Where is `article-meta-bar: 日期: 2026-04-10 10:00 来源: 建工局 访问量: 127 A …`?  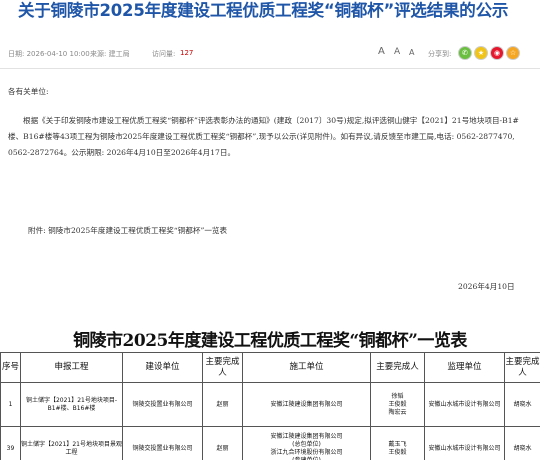 article-meta-bar: 日期: 2026-04-10 10:00 来源: 建工局 访问量: 127 A … is located at coordinates (270, 54).